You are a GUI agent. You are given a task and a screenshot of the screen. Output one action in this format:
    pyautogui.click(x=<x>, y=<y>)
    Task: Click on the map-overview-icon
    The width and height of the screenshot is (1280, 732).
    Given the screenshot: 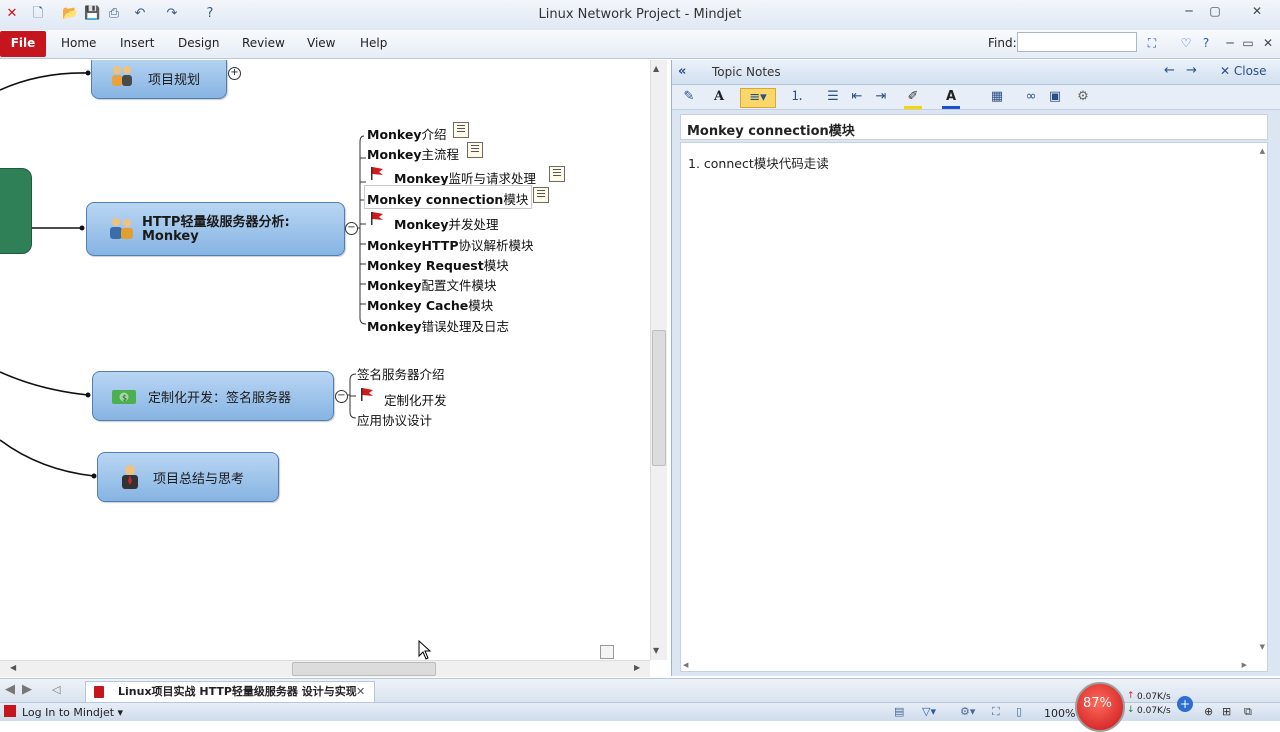 What is the action you would take?
    pyautogui.click(x=607, y=652)
    